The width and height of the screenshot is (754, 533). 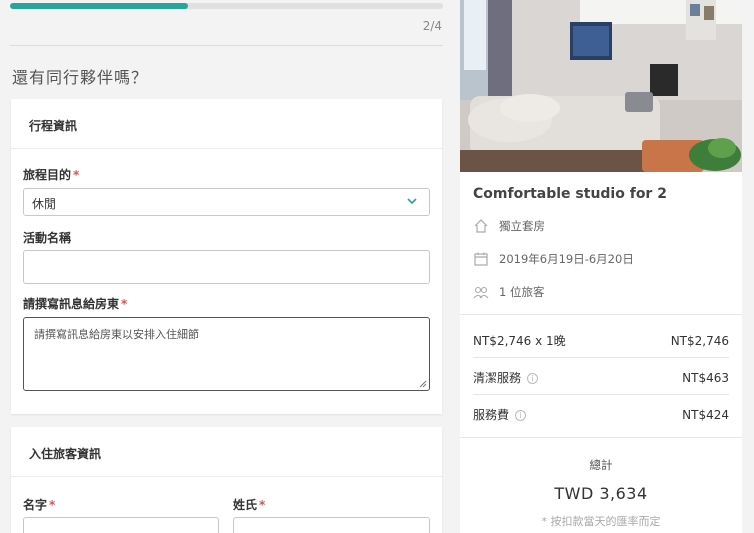 I want to click on room-type-row: 獨立套房, so click(x=509, y=226).